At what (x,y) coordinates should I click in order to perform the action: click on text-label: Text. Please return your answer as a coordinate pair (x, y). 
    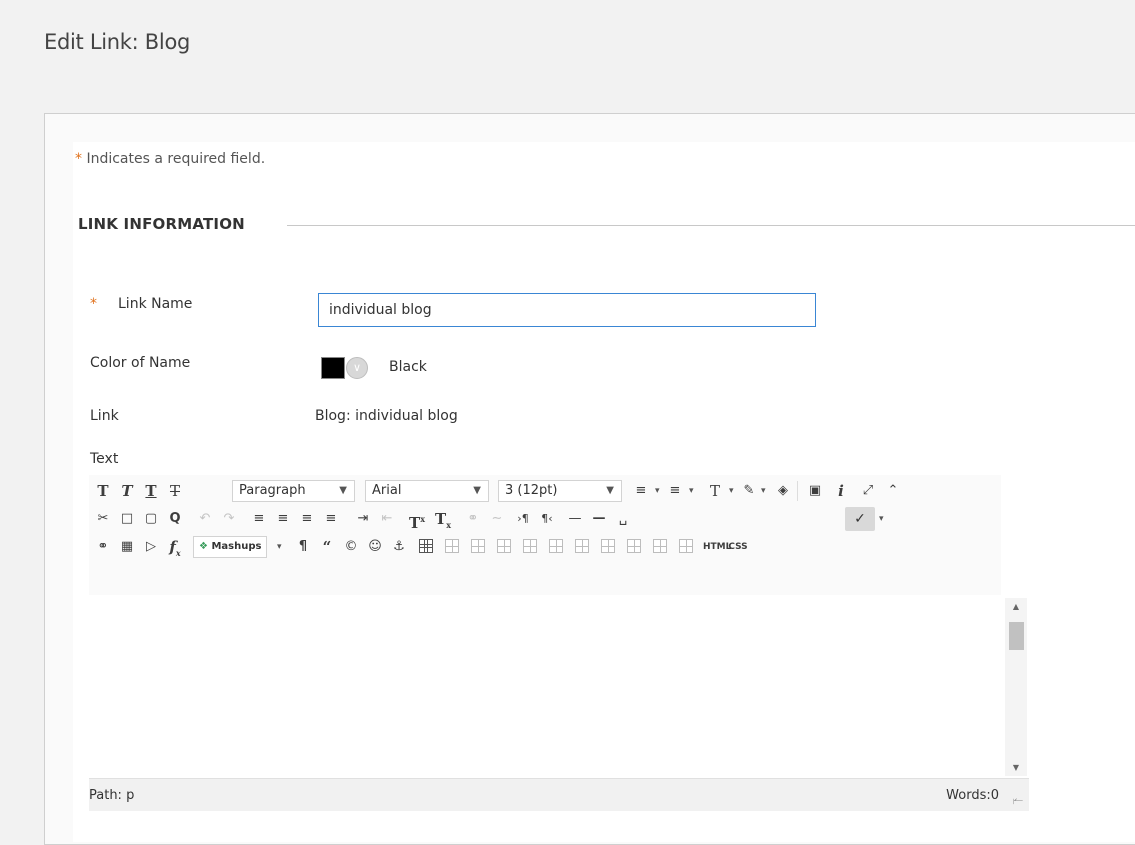
    Looking at the image, I should click on (104, 459).